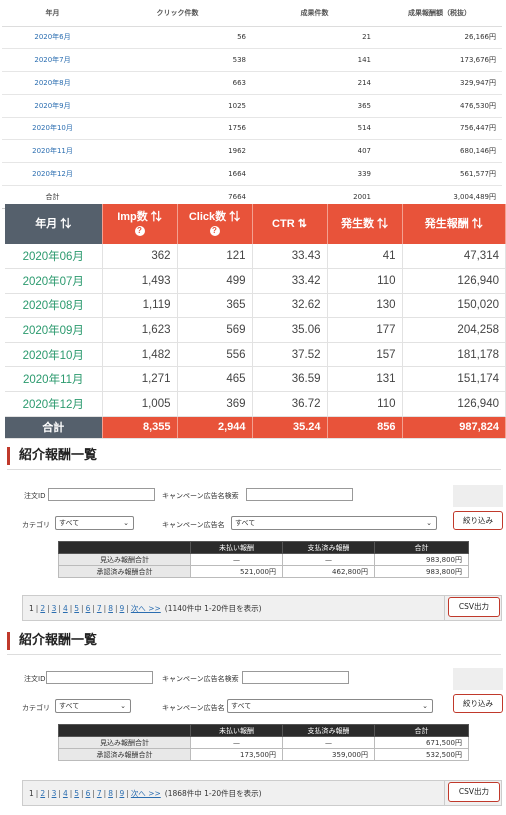 The height and width of the screenshot is (815, 506). I want to click on reward-cell: 756,447円, so click(439, 129).